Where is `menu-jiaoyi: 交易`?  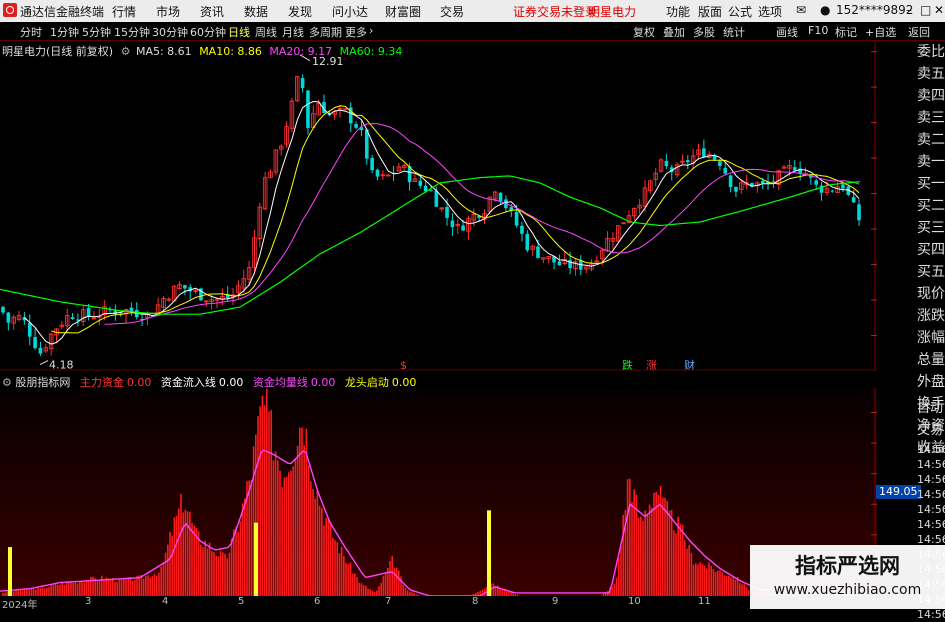 menu-jiaoyi: 交易 is located at coordinates (452, 11).